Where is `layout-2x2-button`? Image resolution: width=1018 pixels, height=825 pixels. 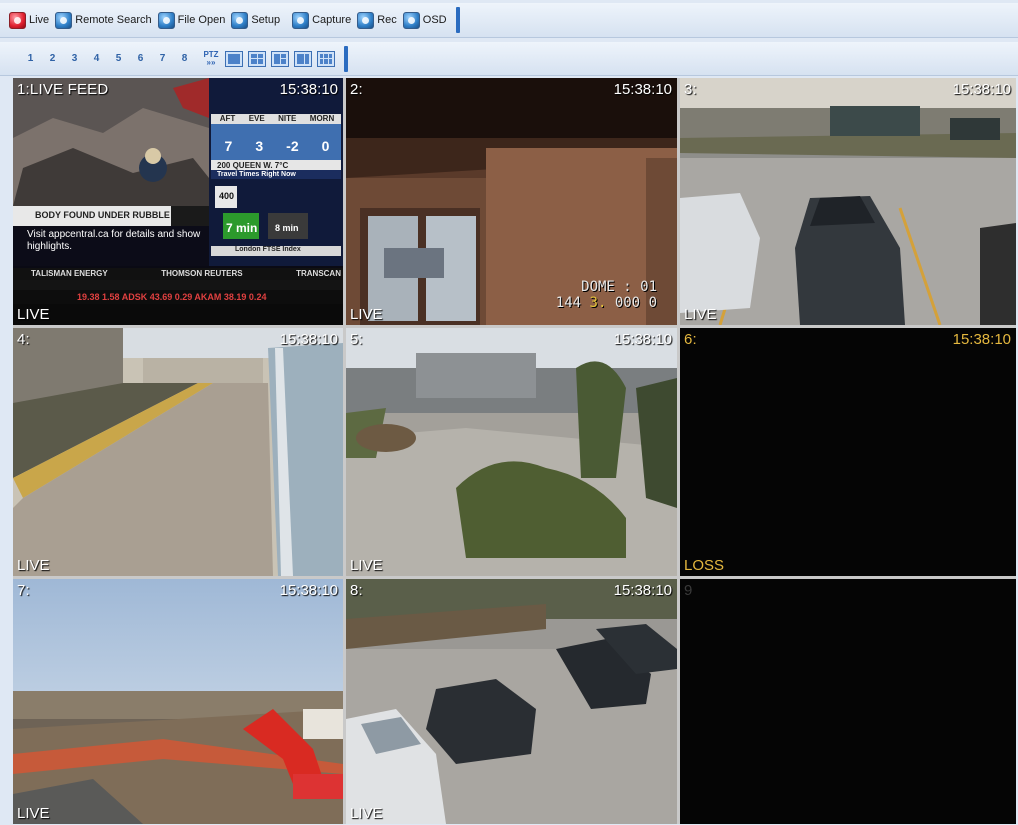
layout-2x2-button is located at coordinates (257, 58).